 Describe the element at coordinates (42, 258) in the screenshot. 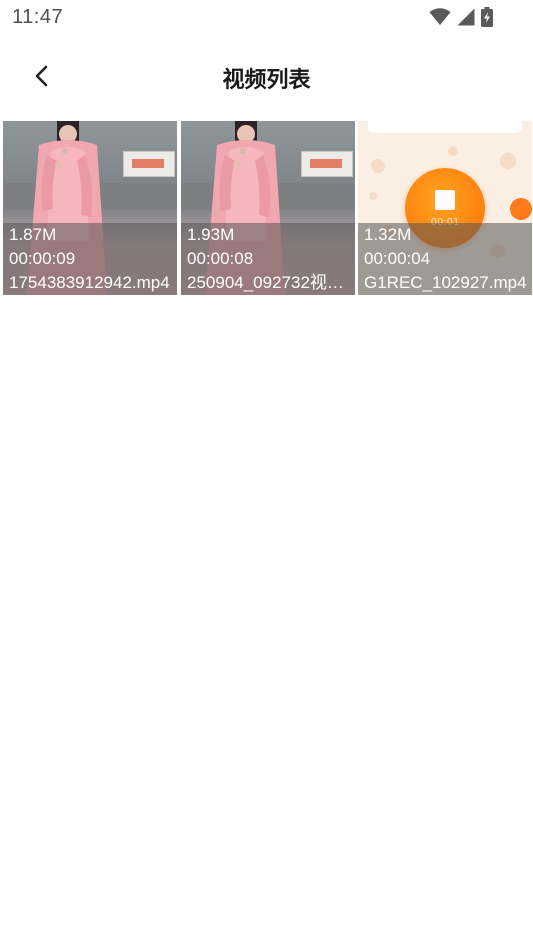

I see `video-duration: 00:00:09` at that location.